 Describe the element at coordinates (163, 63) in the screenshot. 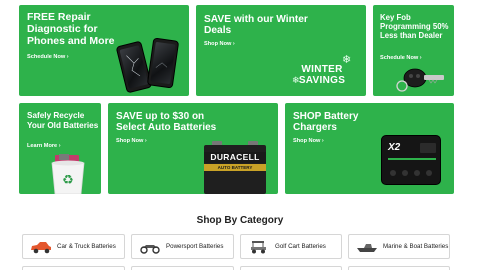

I see `phone-image` at that location.